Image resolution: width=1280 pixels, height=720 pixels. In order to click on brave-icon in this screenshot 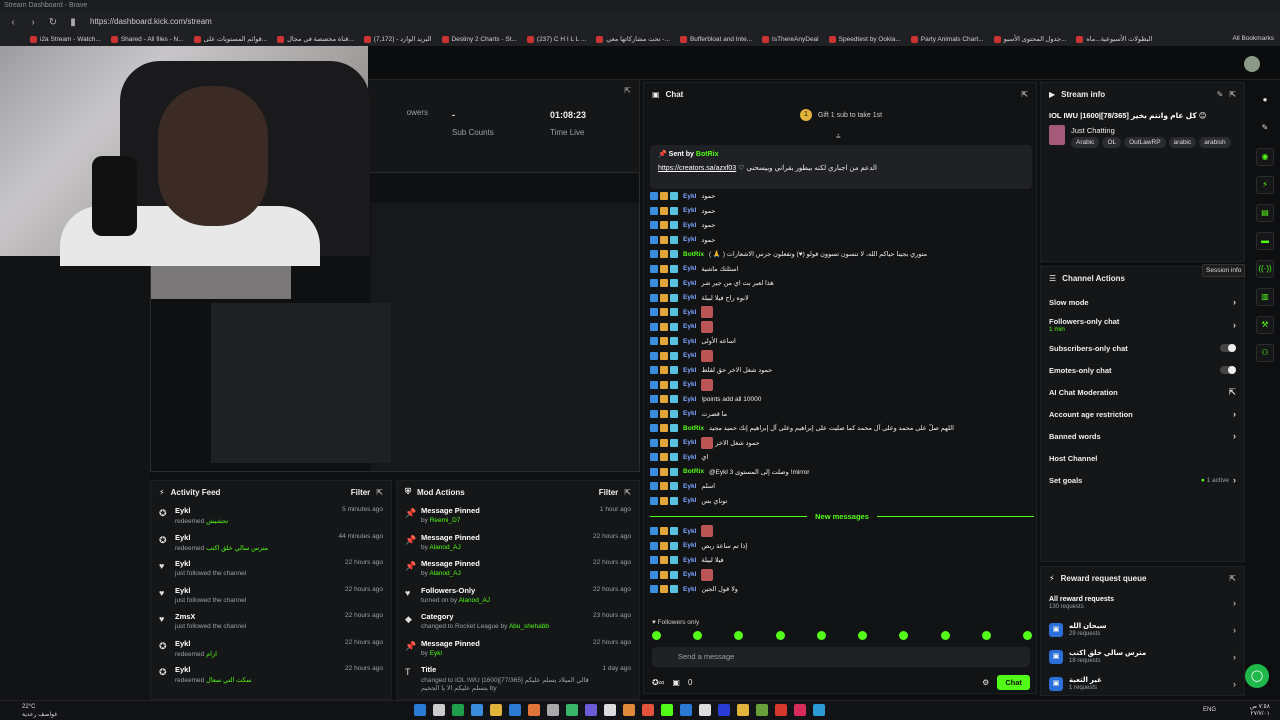, I will do `click(648, 710)`.